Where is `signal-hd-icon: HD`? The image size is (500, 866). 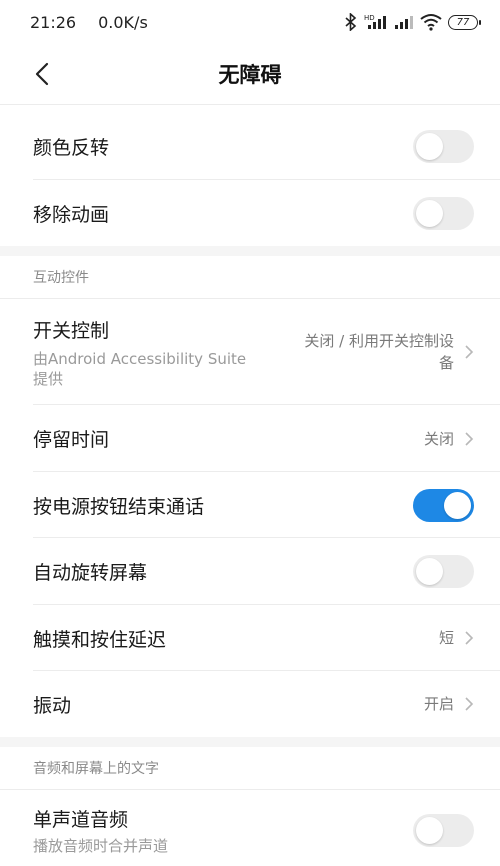
signal-hd-icon: HD is located at coordinates (375, 21).